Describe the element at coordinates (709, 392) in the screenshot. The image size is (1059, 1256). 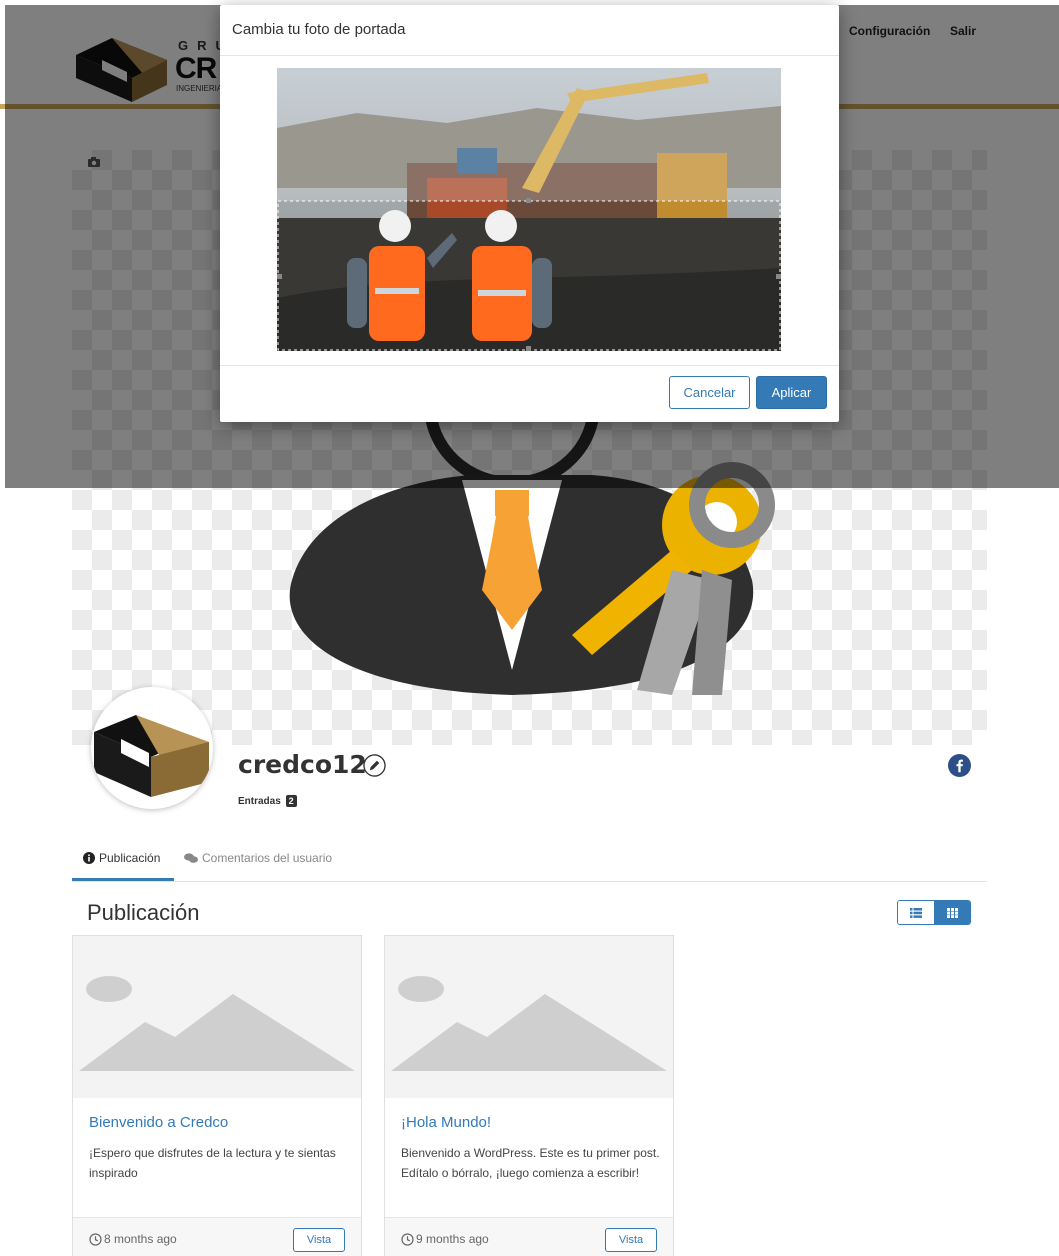
I see `cancel-button: Cancelar` at that location.